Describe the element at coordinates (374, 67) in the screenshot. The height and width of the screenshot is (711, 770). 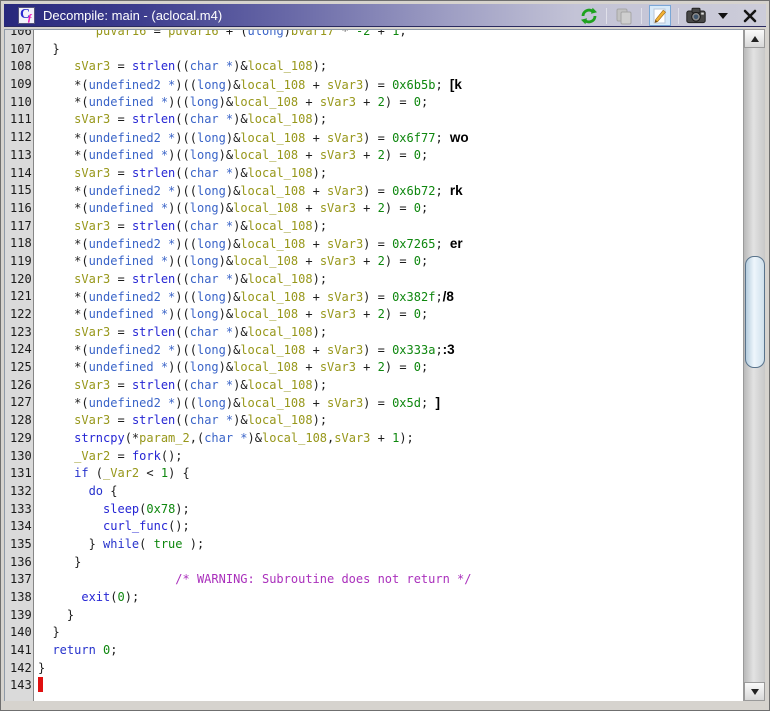
I see `code-line: 108 sVar3 = strlen((char *)&local_108);` at that location.